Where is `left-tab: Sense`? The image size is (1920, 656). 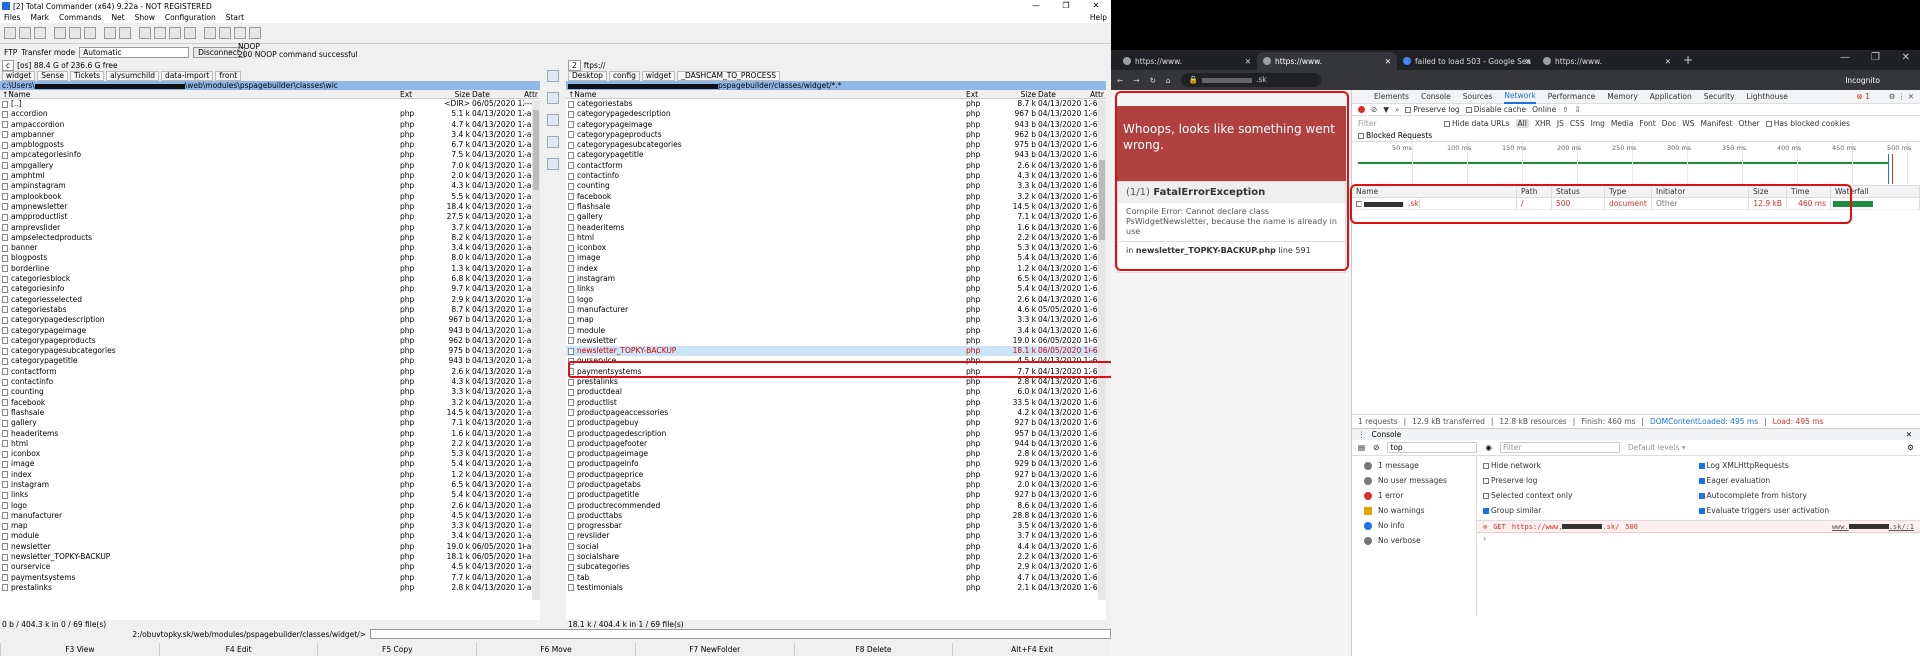 left-tab: Sense is located at coordinates (52, 76).